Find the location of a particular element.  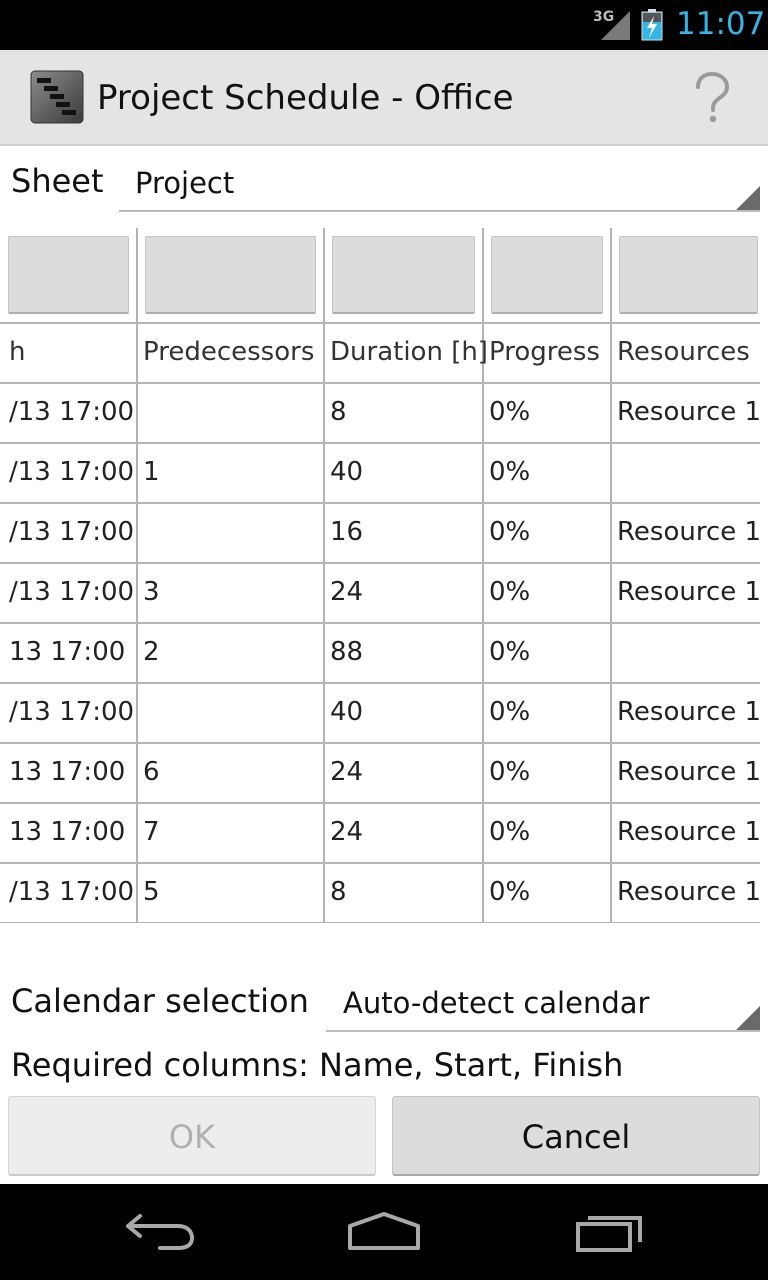

table-cell: 3 is located at coordinates (151, 592).